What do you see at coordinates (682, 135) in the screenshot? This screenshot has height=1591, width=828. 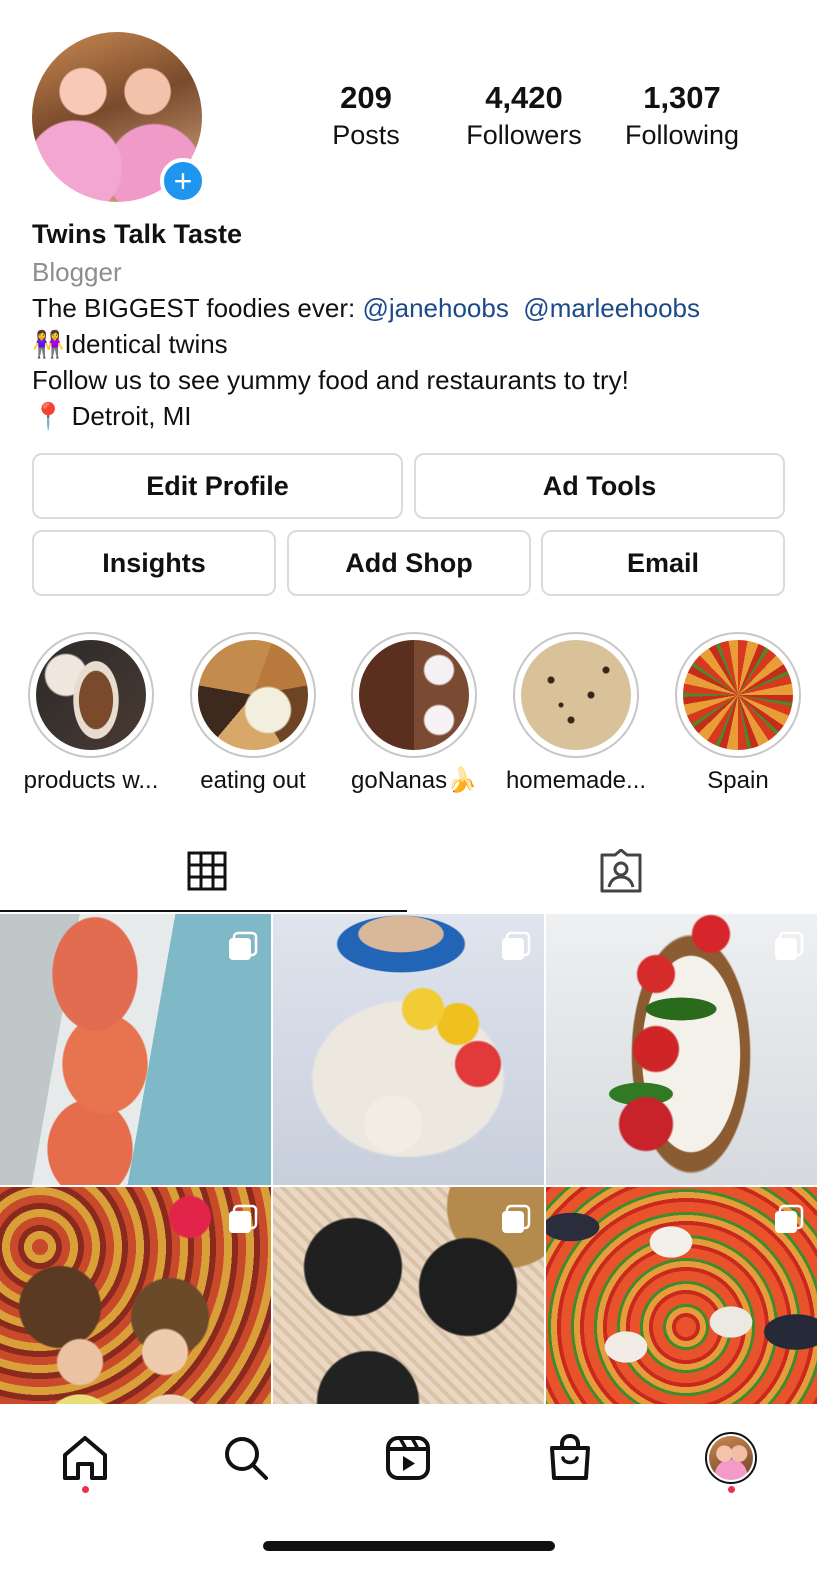 I see `following-label: Following` at bounding box center [682, 135].